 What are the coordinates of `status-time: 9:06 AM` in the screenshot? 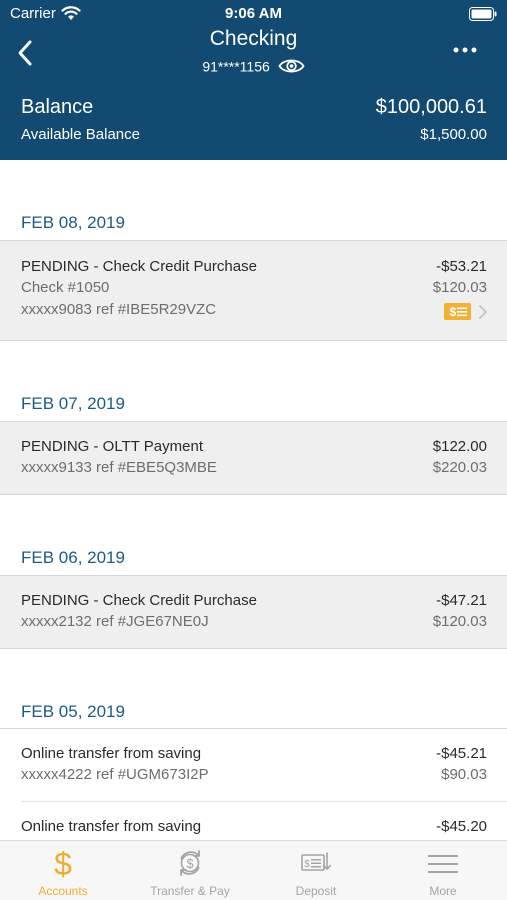 It's located at (253, 13).